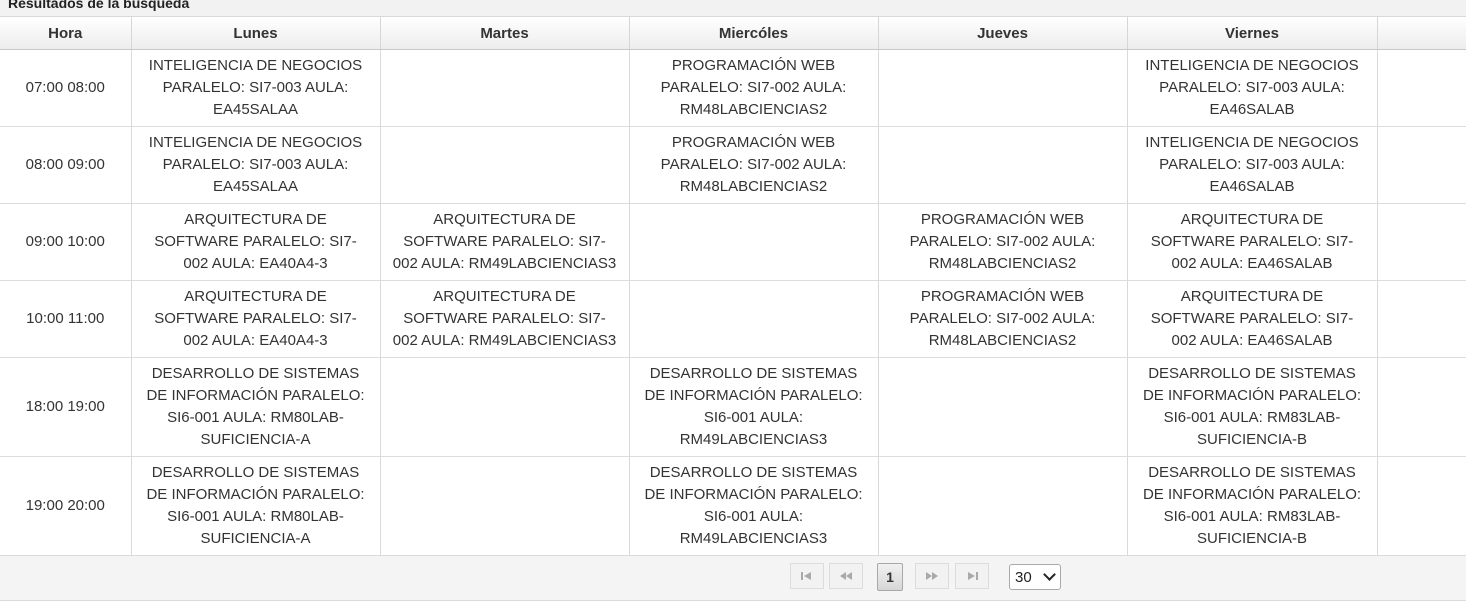 The height and width of the screenshot is (603, 1466). I want to click on first-page-icon, so click(806, 576).